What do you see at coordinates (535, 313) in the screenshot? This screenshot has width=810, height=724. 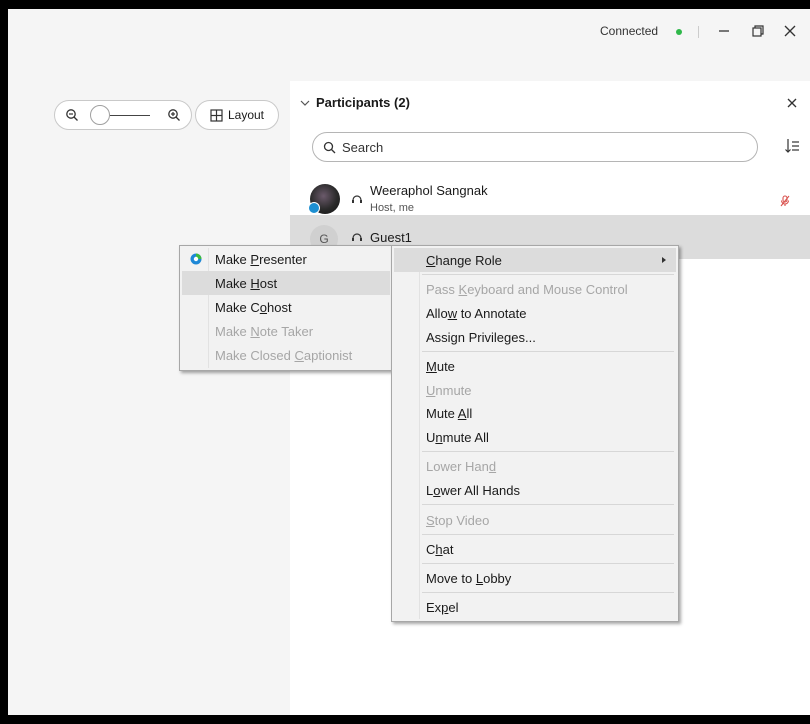 I see `menu-item-allow-to-annotate: Allow to Annotate` at bounding box center [535, 313].